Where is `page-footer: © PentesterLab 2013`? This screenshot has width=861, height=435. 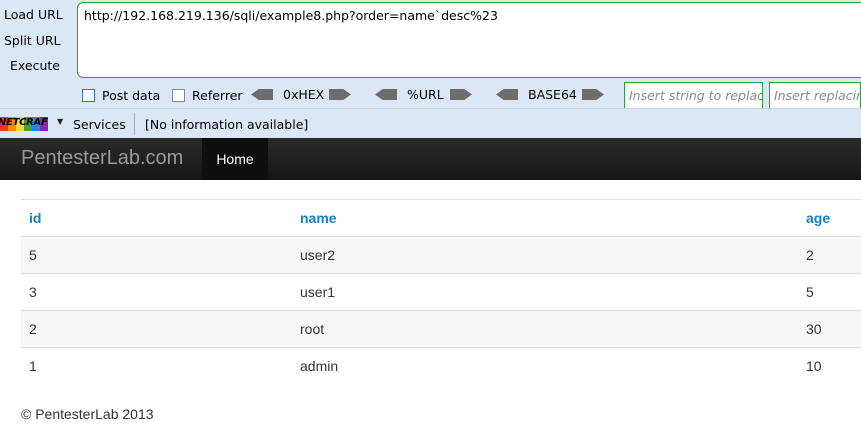
page-footer: © PentesterLab 2013 is located at coordinates (87, 414).